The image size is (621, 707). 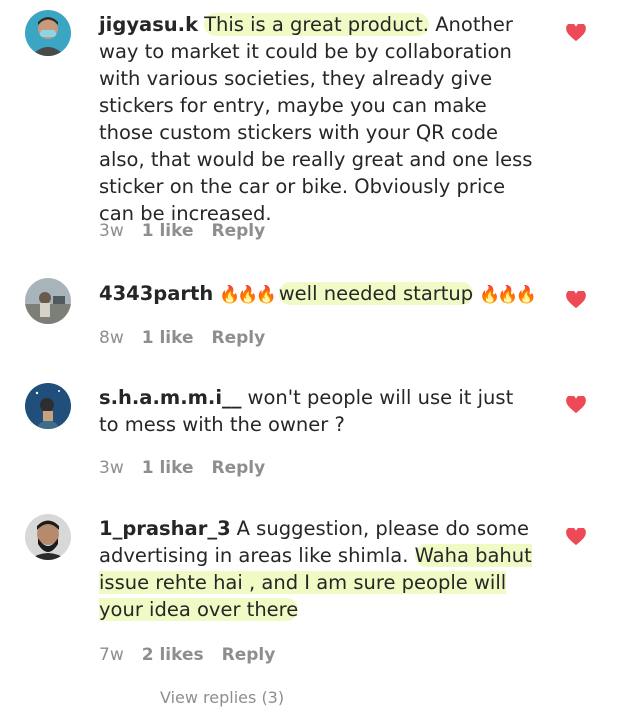 I want to click on comment-username: 4343parth, so click(x=156, y=293).